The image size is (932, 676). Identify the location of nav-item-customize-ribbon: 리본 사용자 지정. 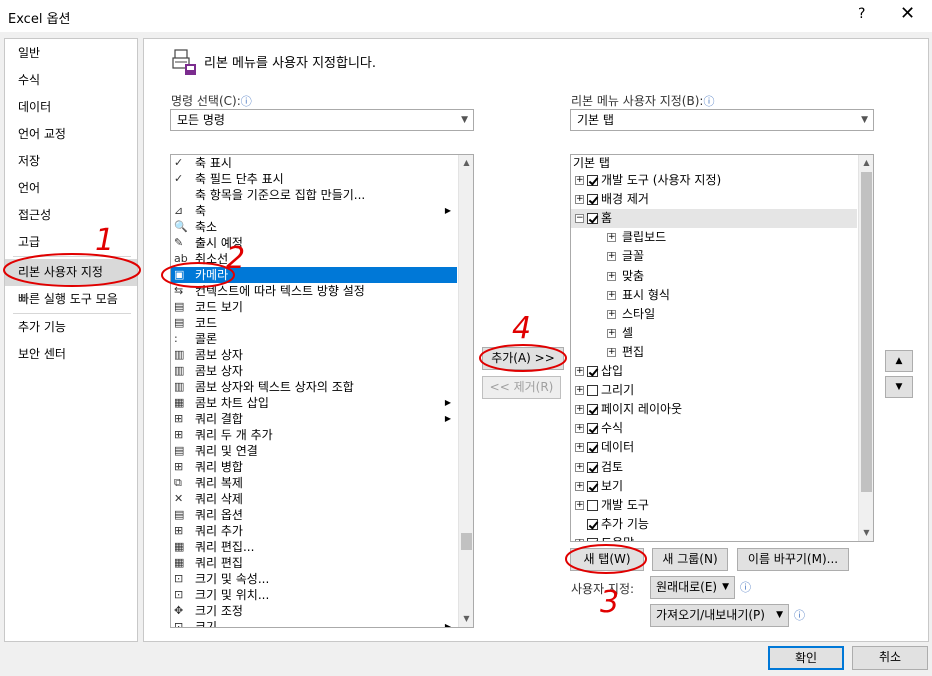
(71, 272).